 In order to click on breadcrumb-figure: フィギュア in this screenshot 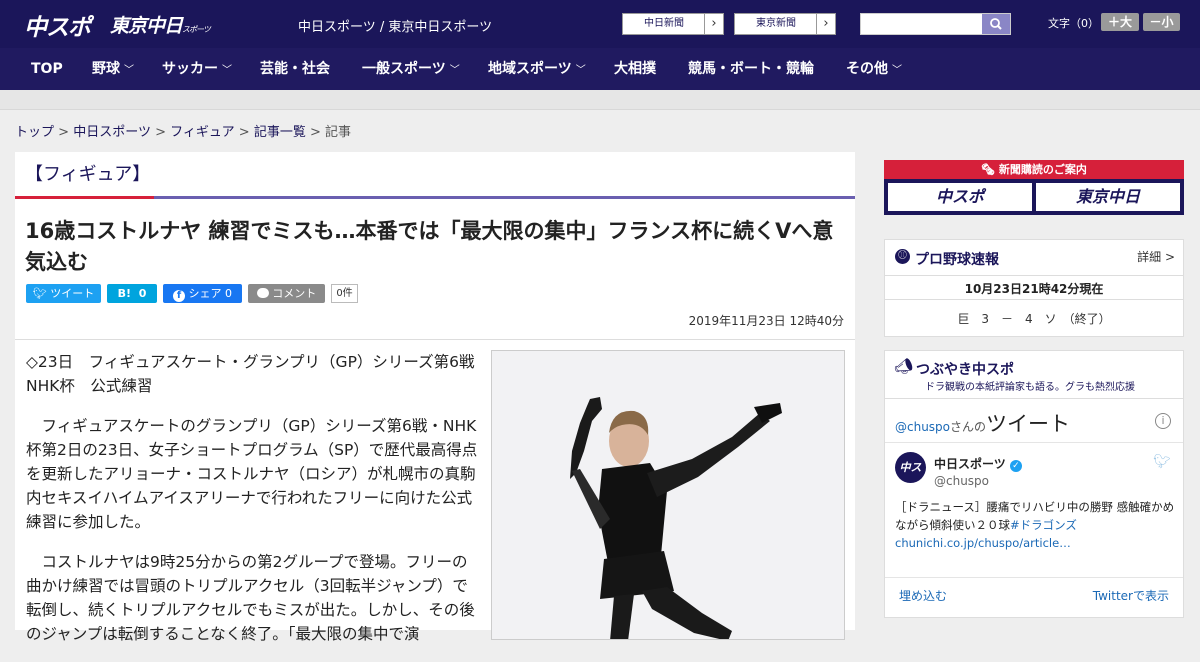, I will do `click(202, 132)`.